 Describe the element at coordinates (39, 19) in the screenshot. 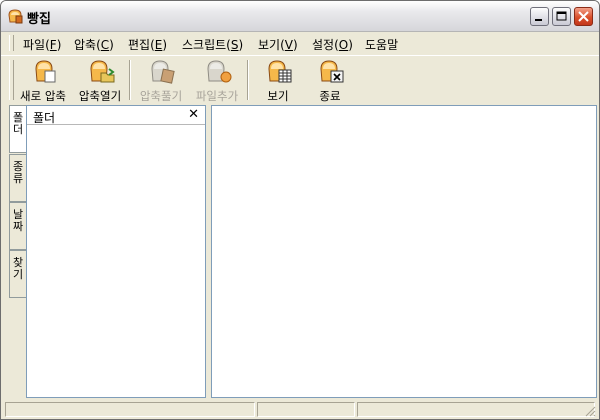

I see `window-title: 빵집` at that location.